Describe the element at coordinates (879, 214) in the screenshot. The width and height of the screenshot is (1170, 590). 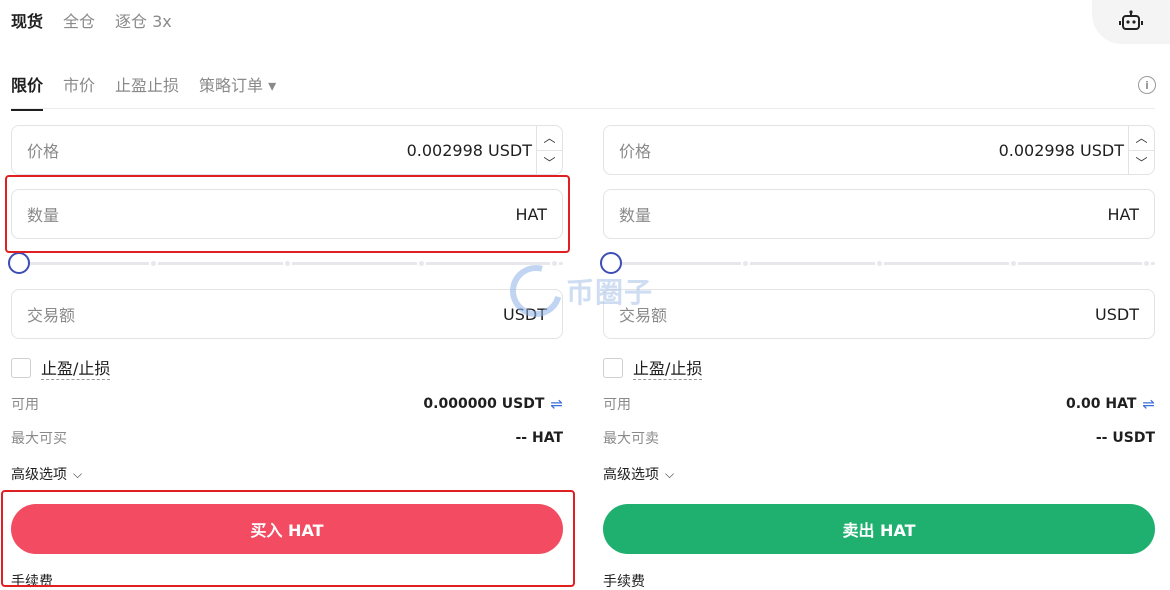
I see `sell-quantity-input: 数量 HAT` at that location.